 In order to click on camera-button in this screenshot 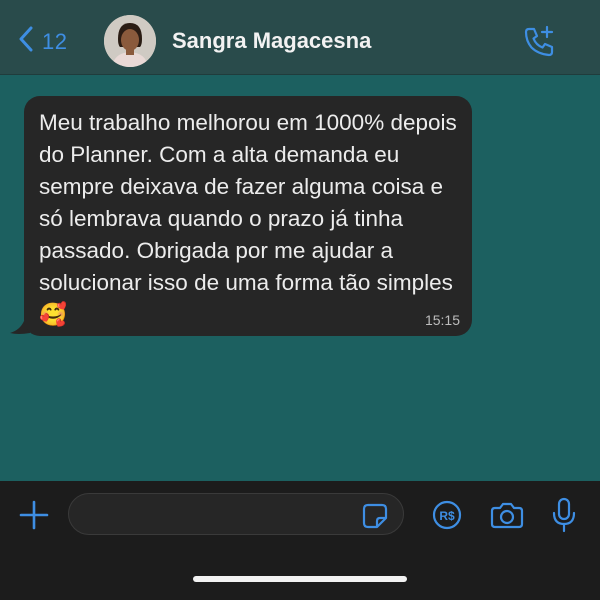, I will do `click(507, 517)`.